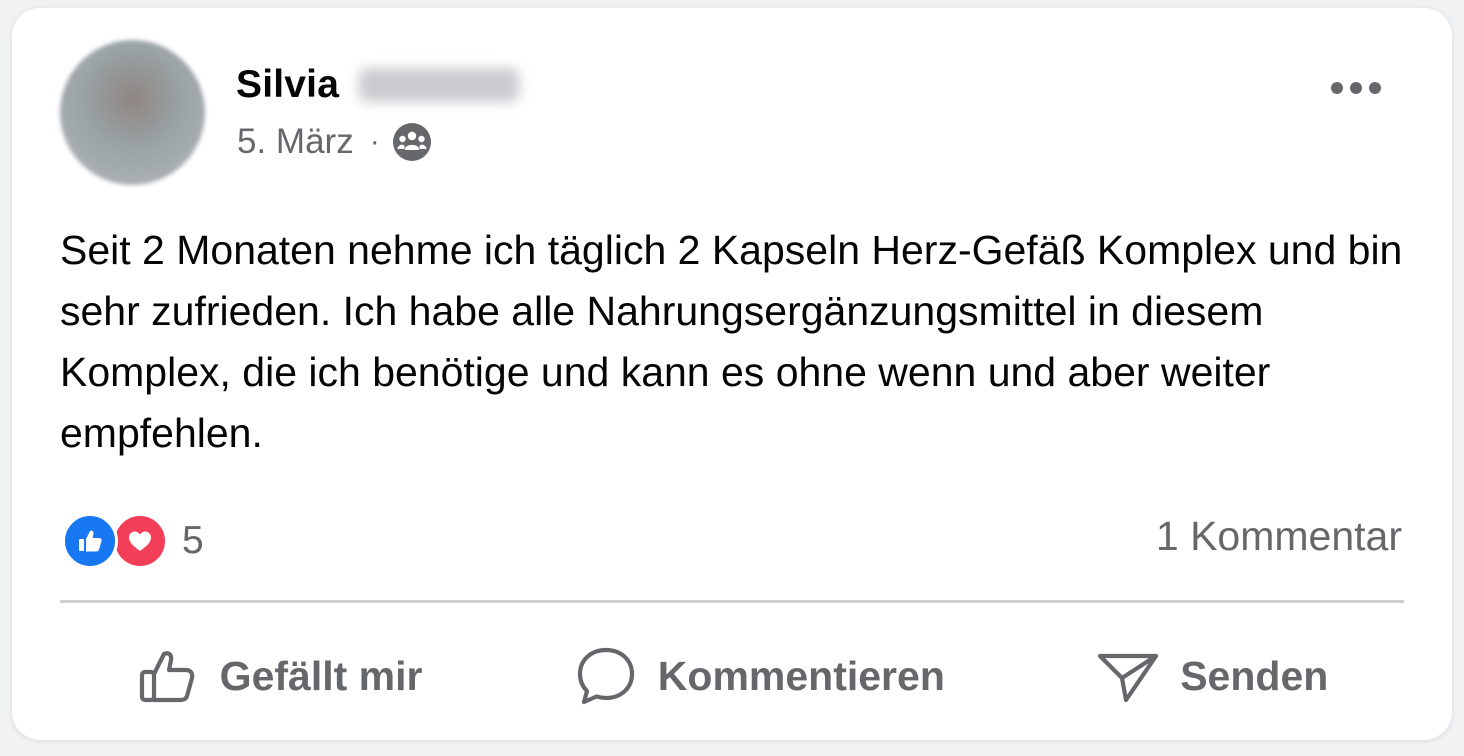  What do you see at coordinates (732, 601) in the screenshot?
I see `divider` at bounding box center [732, 601].